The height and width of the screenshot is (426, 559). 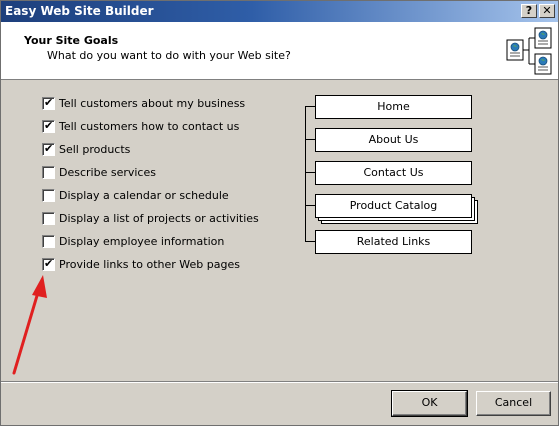 I want to click on cancel-button: Cancel, so click(x=513, y=403).